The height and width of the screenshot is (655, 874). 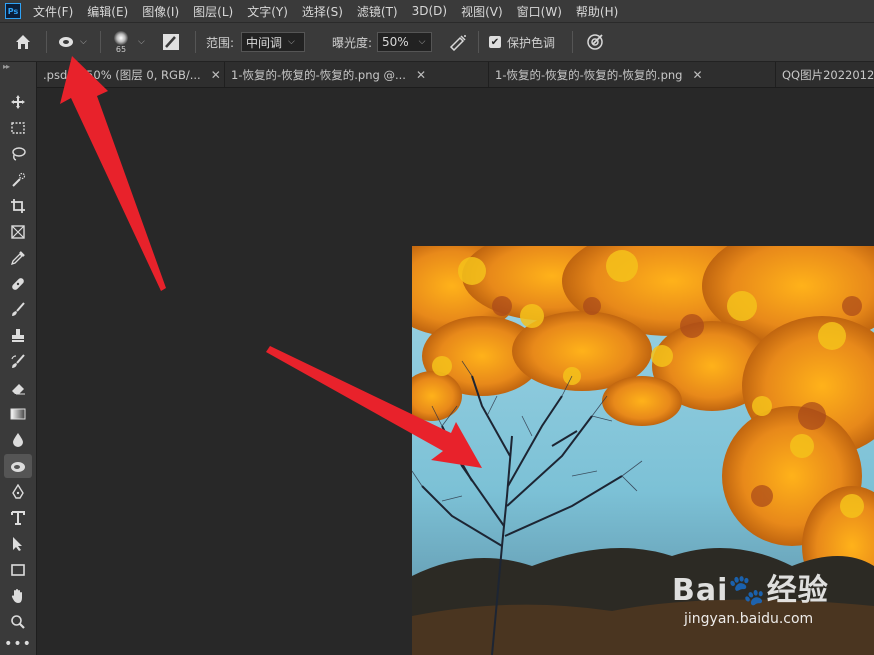 I want to click on sponge-tool, so click(x=18, y=466).